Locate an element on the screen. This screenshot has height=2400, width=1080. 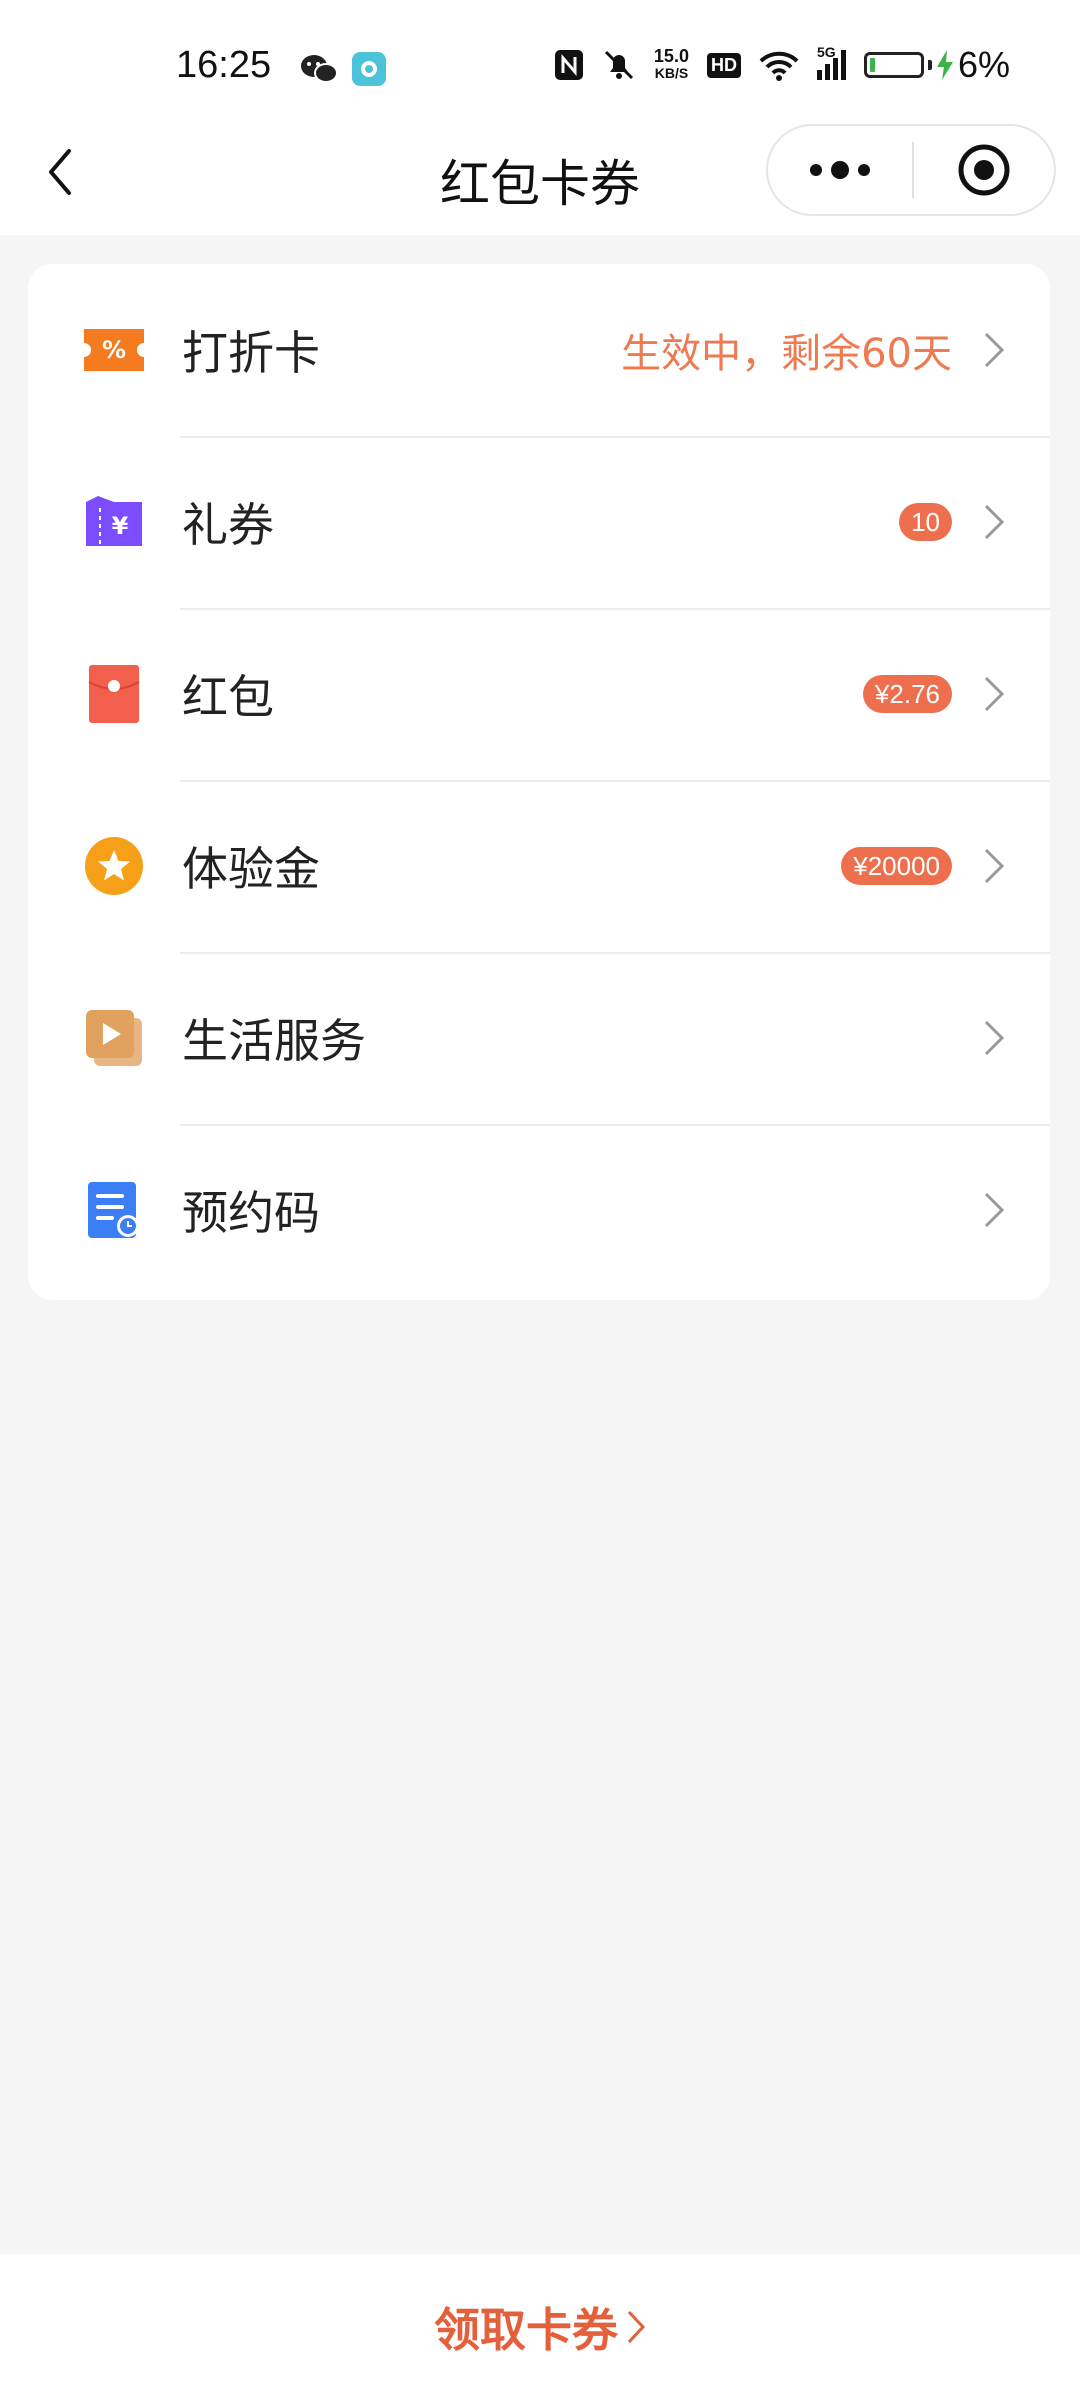
claim-label: 领取卡券 is located at coordinates (526, 2330).